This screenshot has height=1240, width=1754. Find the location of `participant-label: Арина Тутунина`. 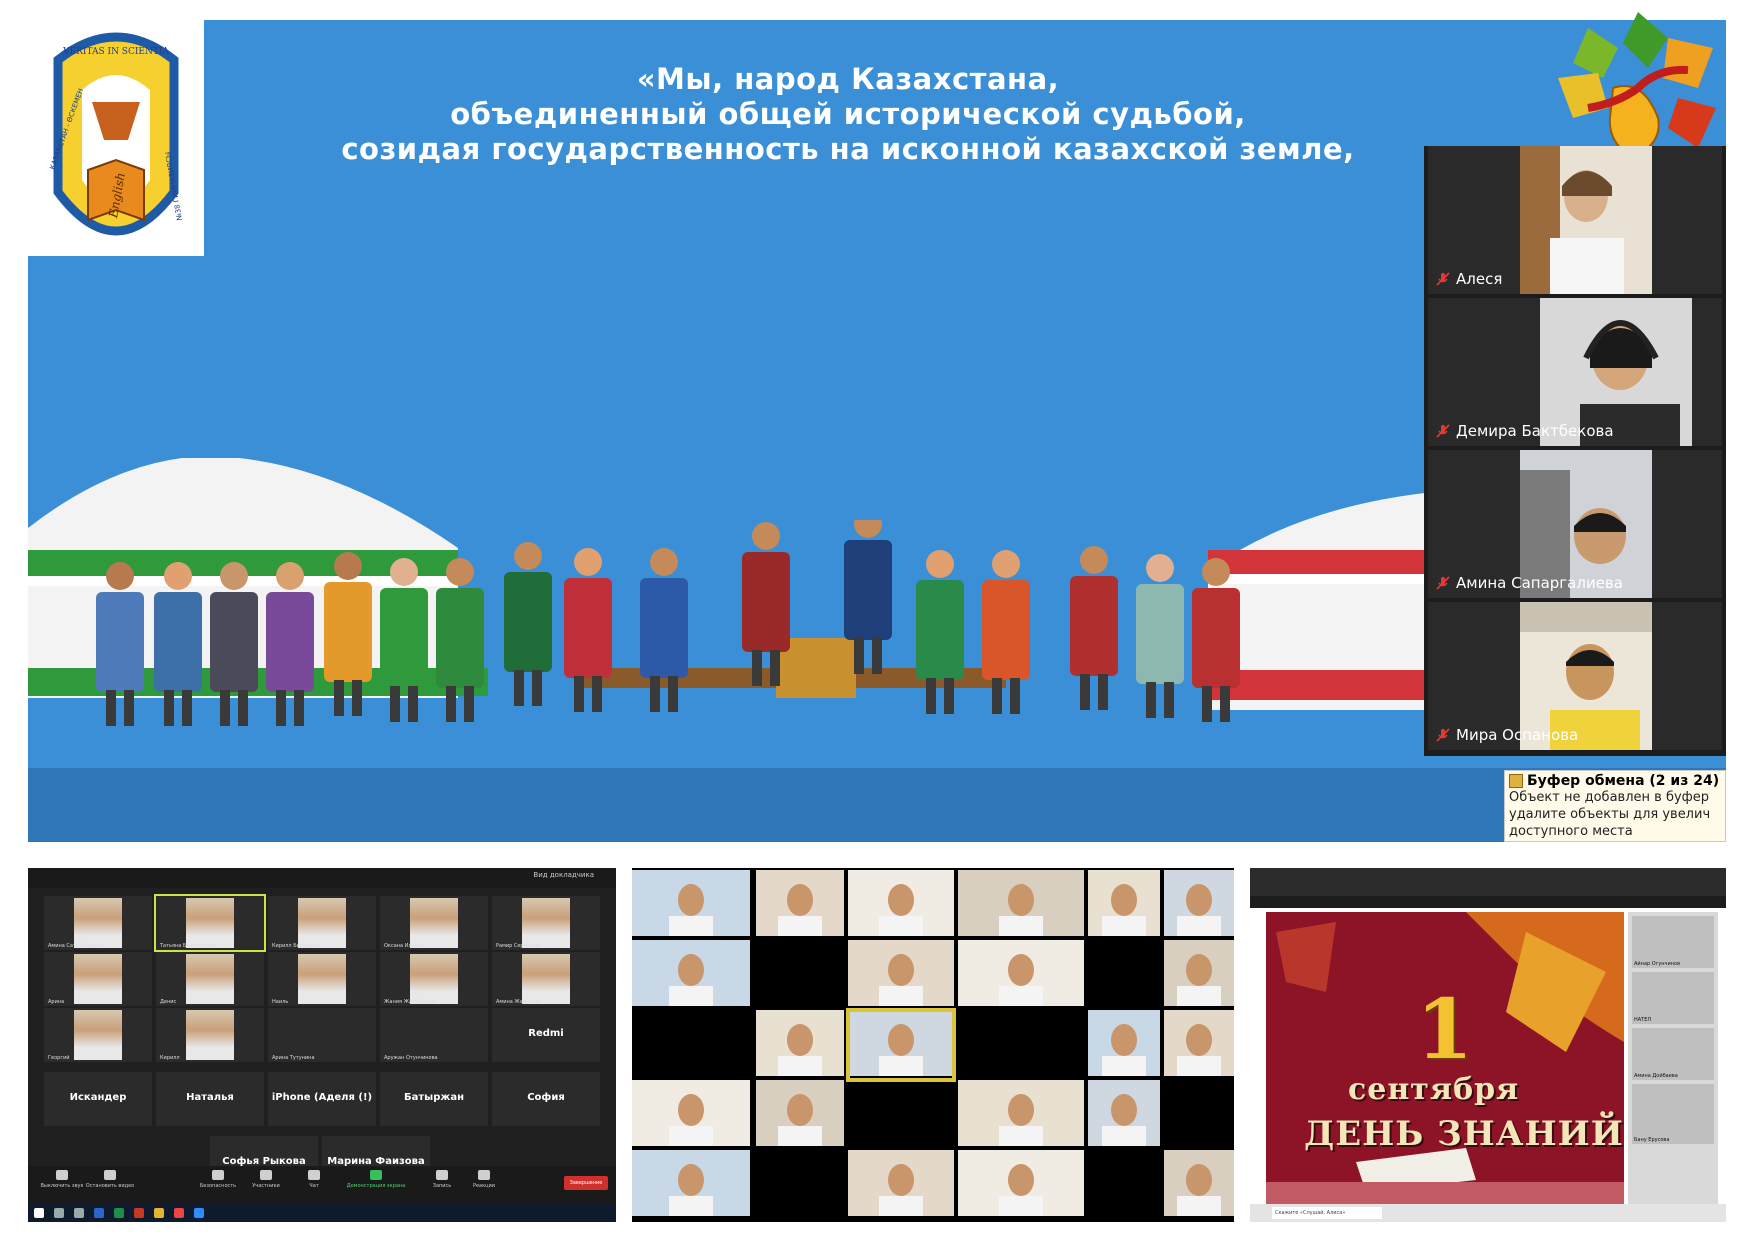

participant-label: Арина Тутунина is located at coordinates (293, 1058).